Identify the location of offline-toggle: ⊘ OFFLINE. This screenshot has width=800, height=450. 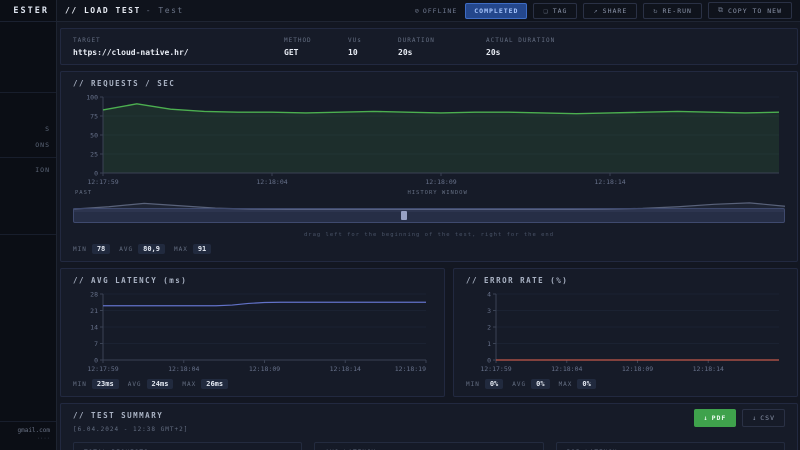
(436, 11).